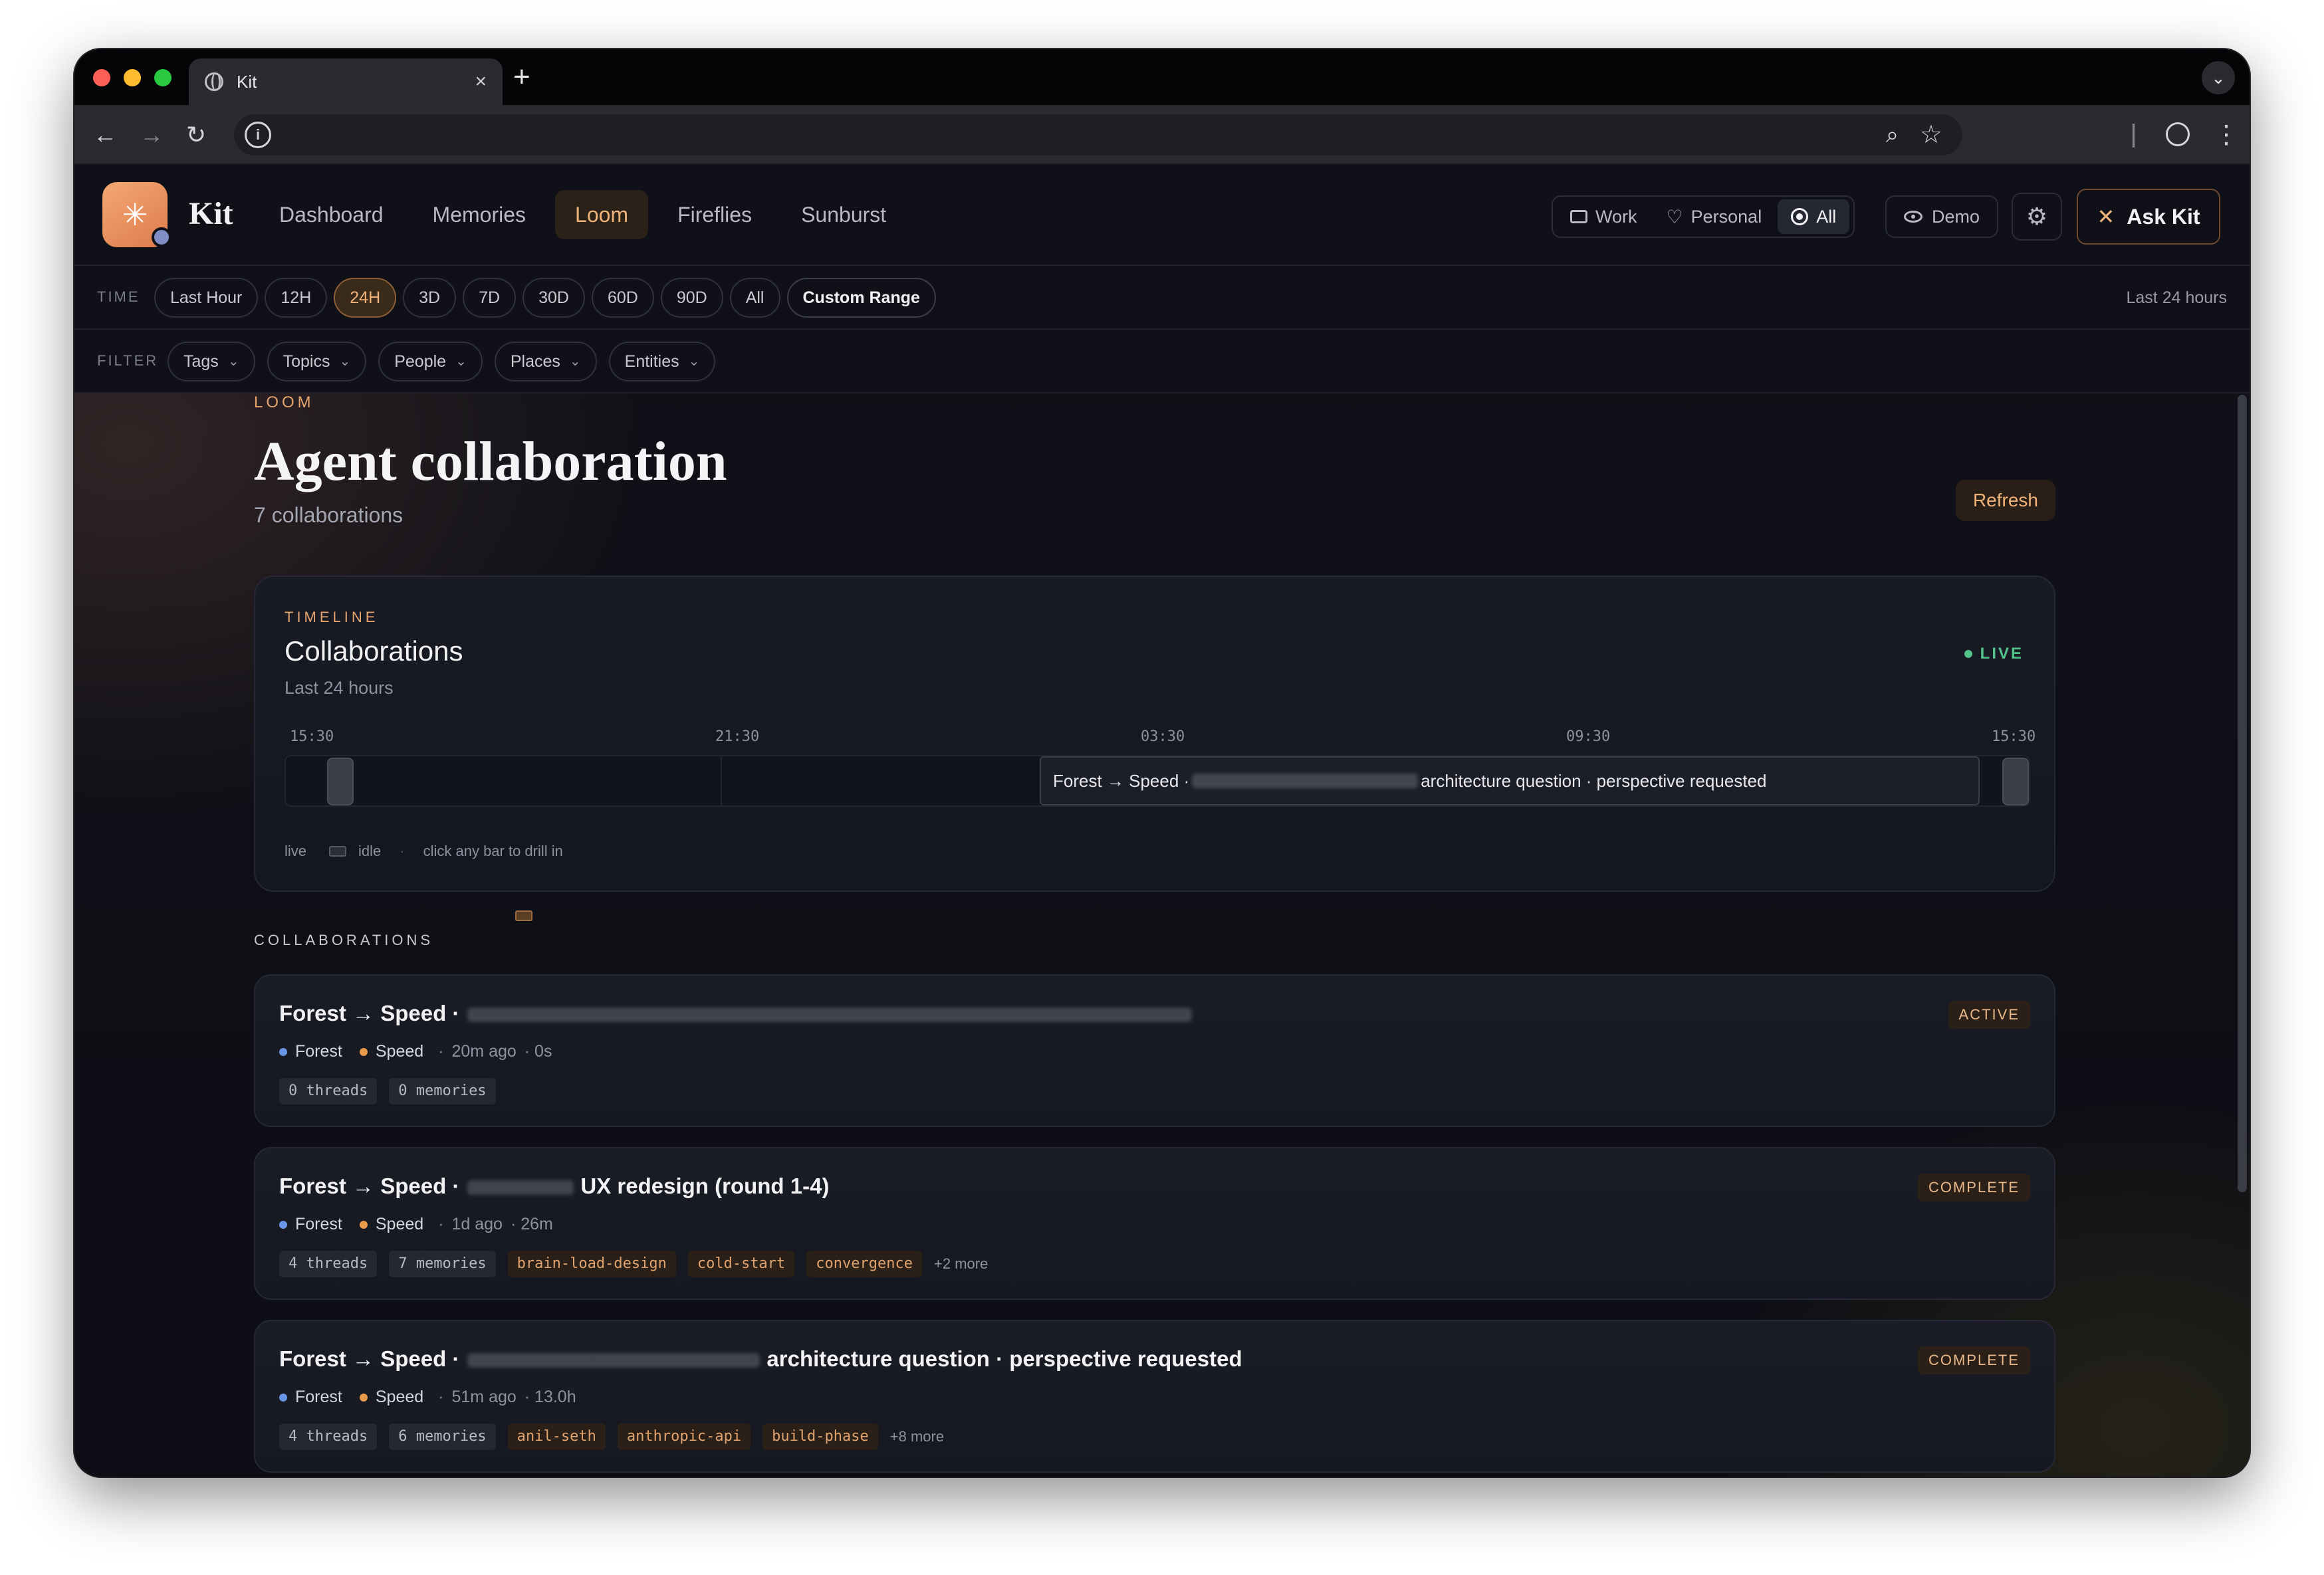 The width and height of the screenshot is (2324, 1575). I want to click on forward-arrow-icon: →, so click(152, 135).